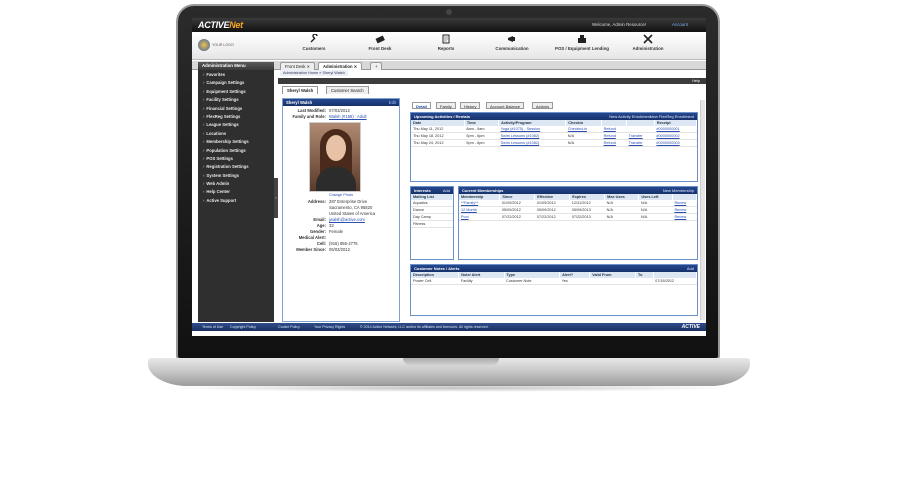 The image size is (900, 480). What do you see at coordinates (678, 190) in the screenshot?
I see `new-membership-link: New Membership` at bounding box center [678, 190].